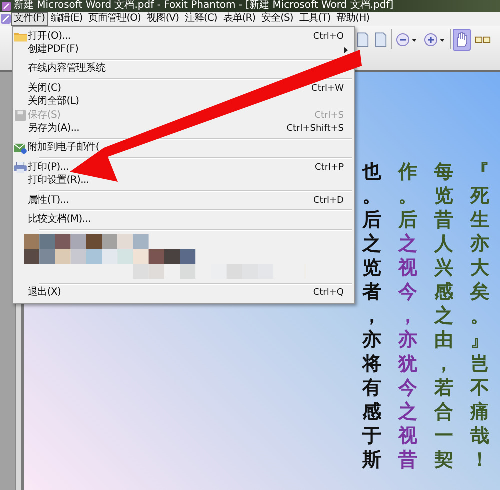 This screenshot has width=500, height=490. Describe the element at coordinates (239, 19) in the screenshot. I see `menu-tab: 表单(R)` at that location.